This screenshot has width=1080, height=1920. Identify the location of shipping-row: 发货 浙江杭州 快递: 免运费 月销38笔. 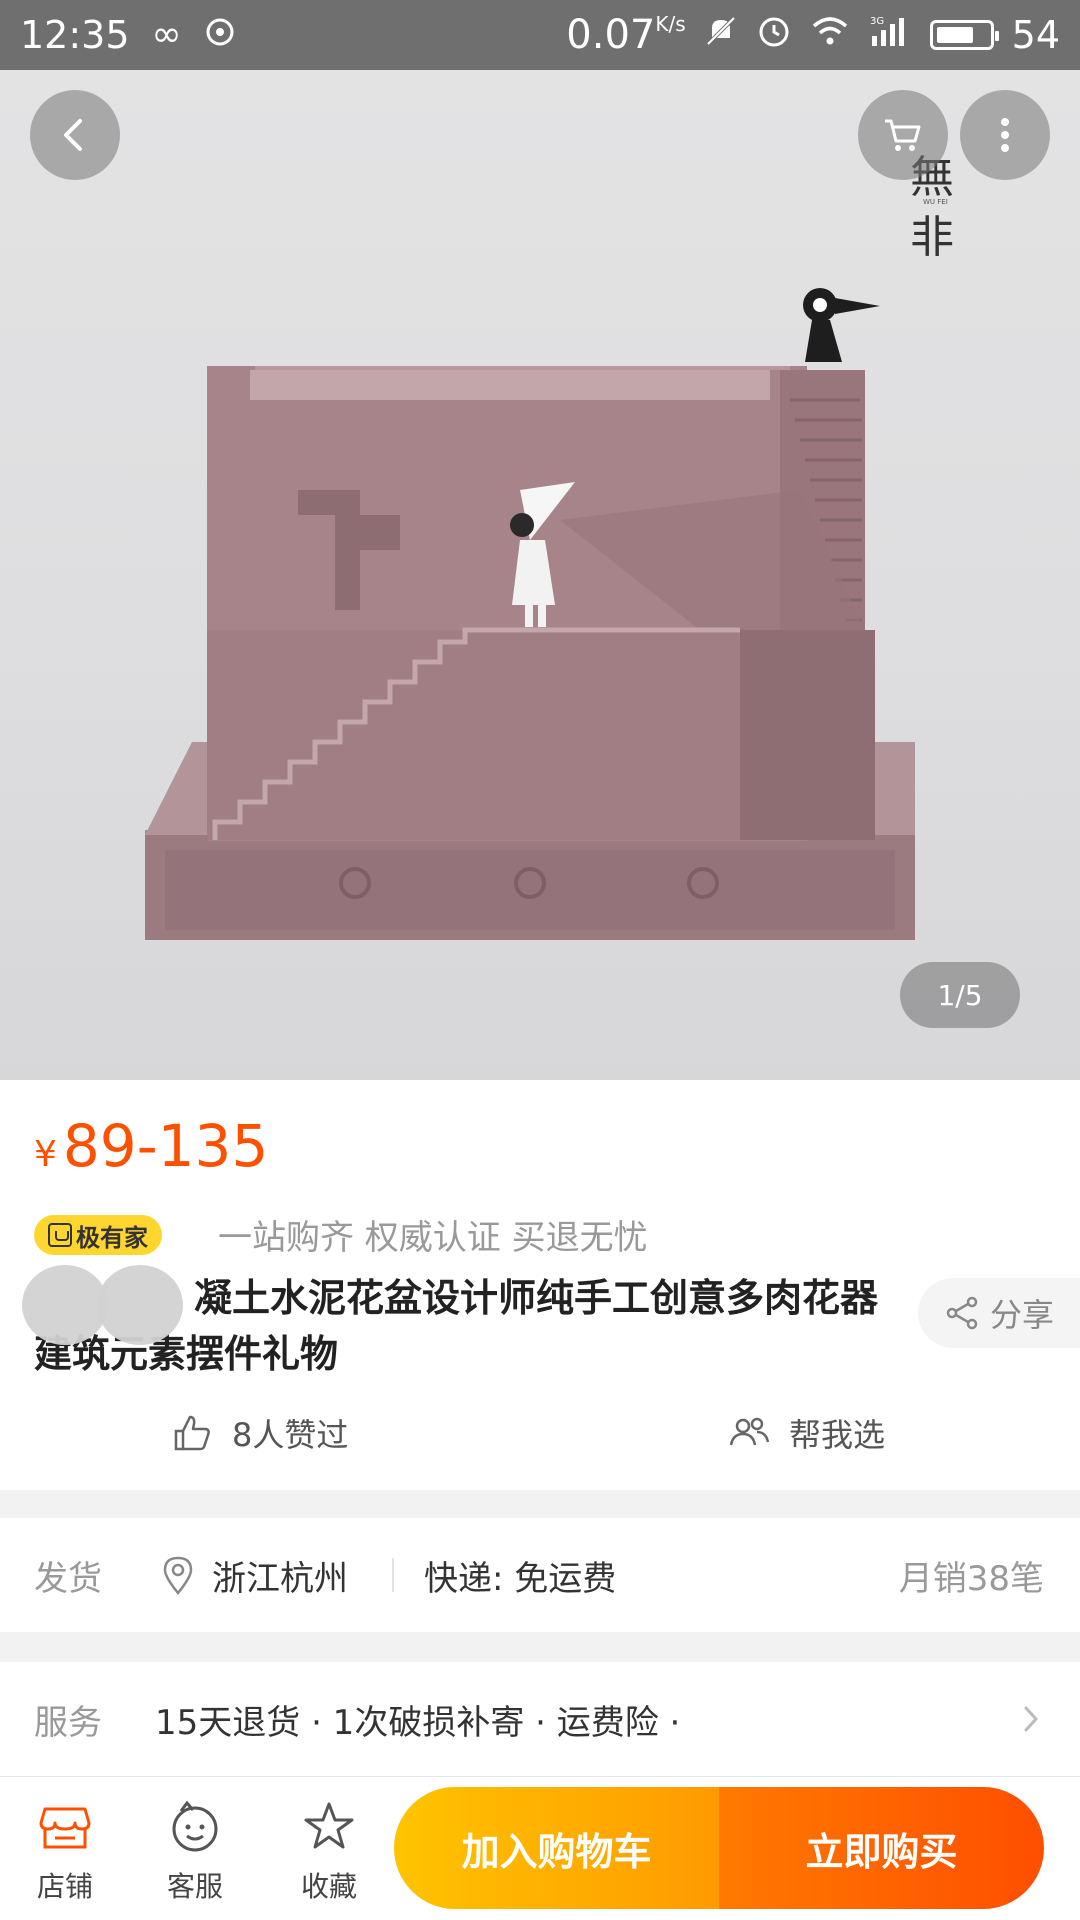
(540, 1575).